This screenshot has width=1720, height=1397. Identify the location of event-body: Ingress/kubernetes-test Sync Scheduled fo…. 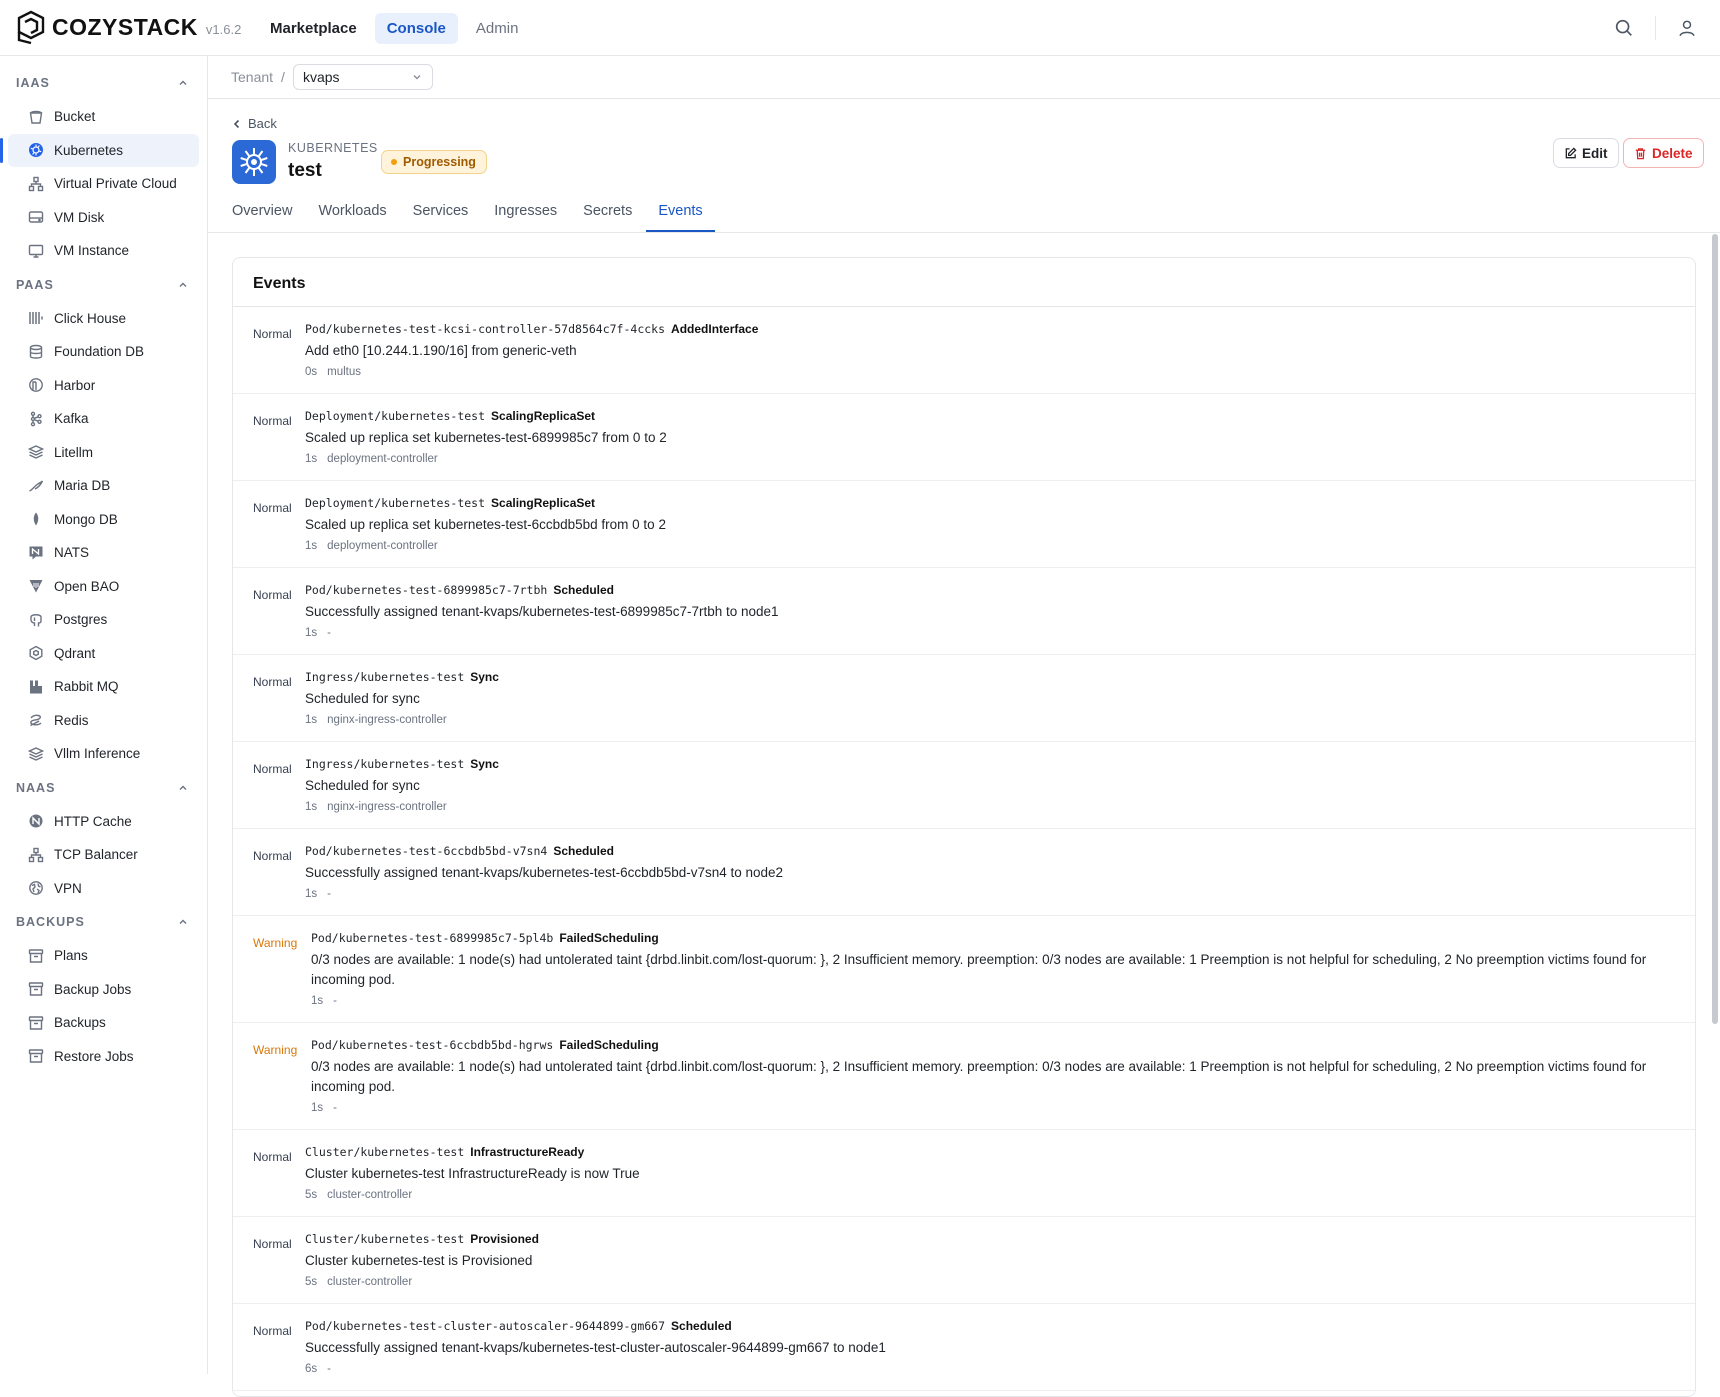
(1000, 705).